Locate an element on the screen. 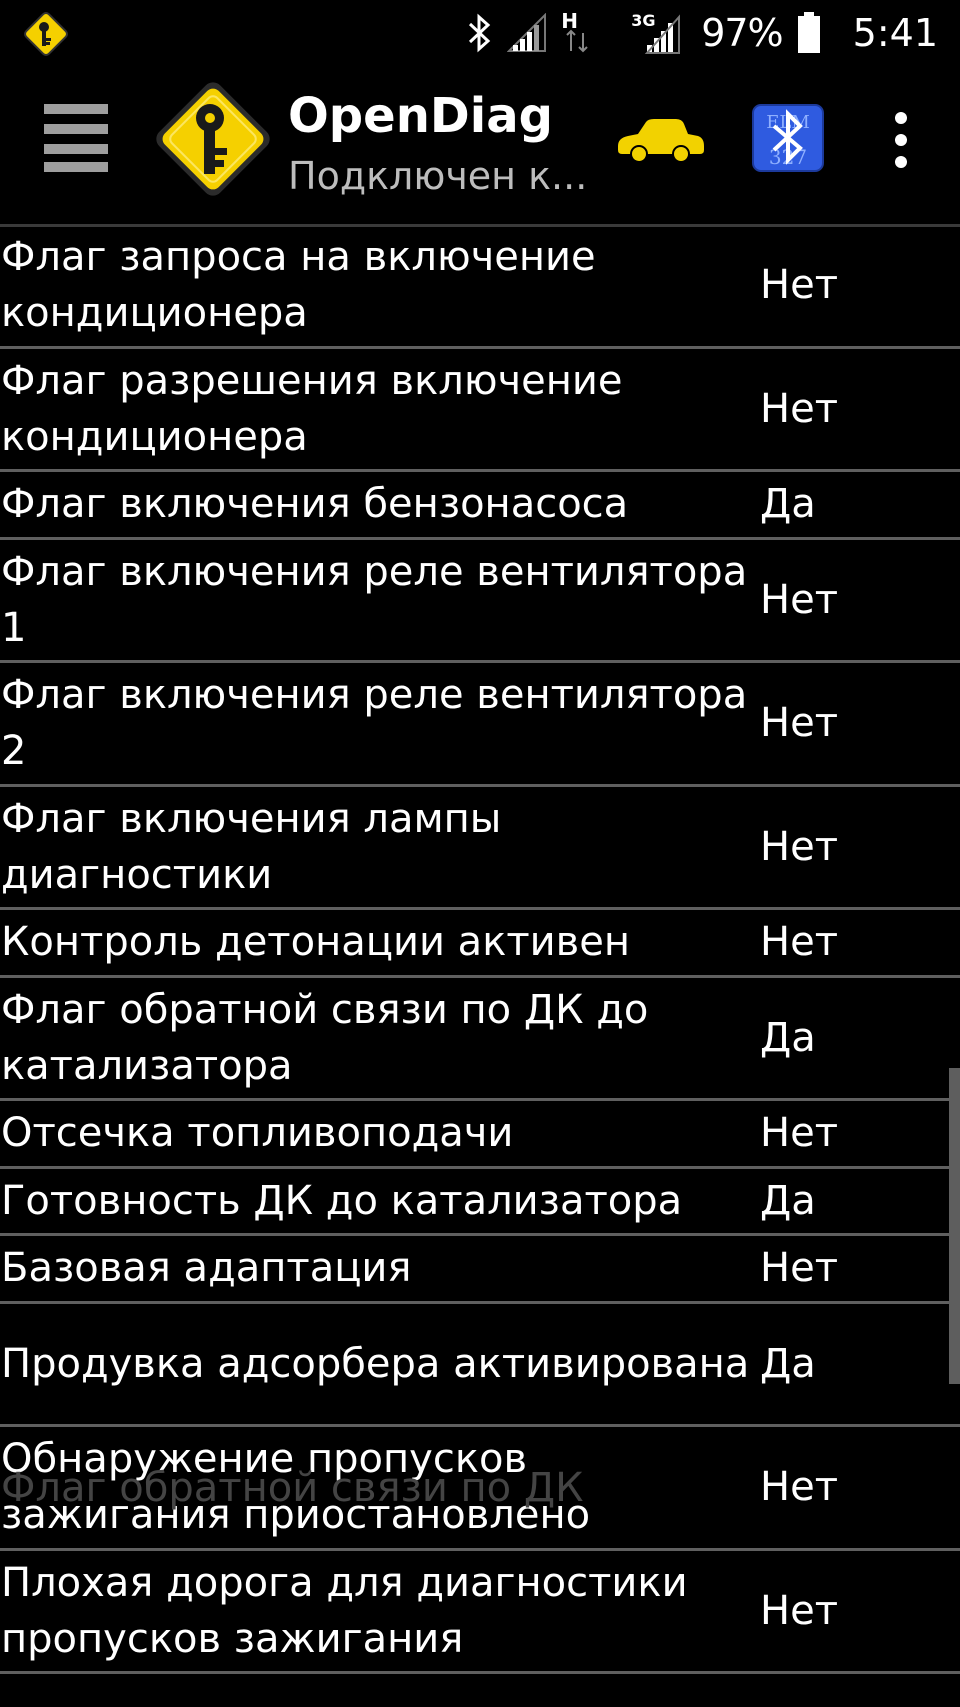 Image resolution: width=960 pixels, height=1707 pixels. status-bar: H 3G 97% 5:41 is located at coordinates (480, 33).